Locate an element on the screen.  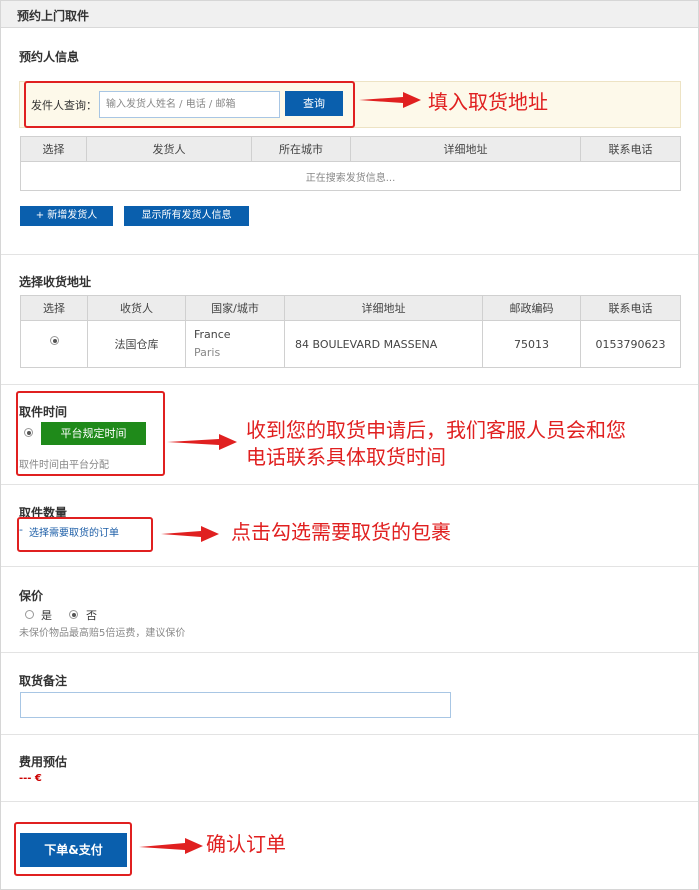
page-title: 预约上门取件 is located at coordinates (53, 16).